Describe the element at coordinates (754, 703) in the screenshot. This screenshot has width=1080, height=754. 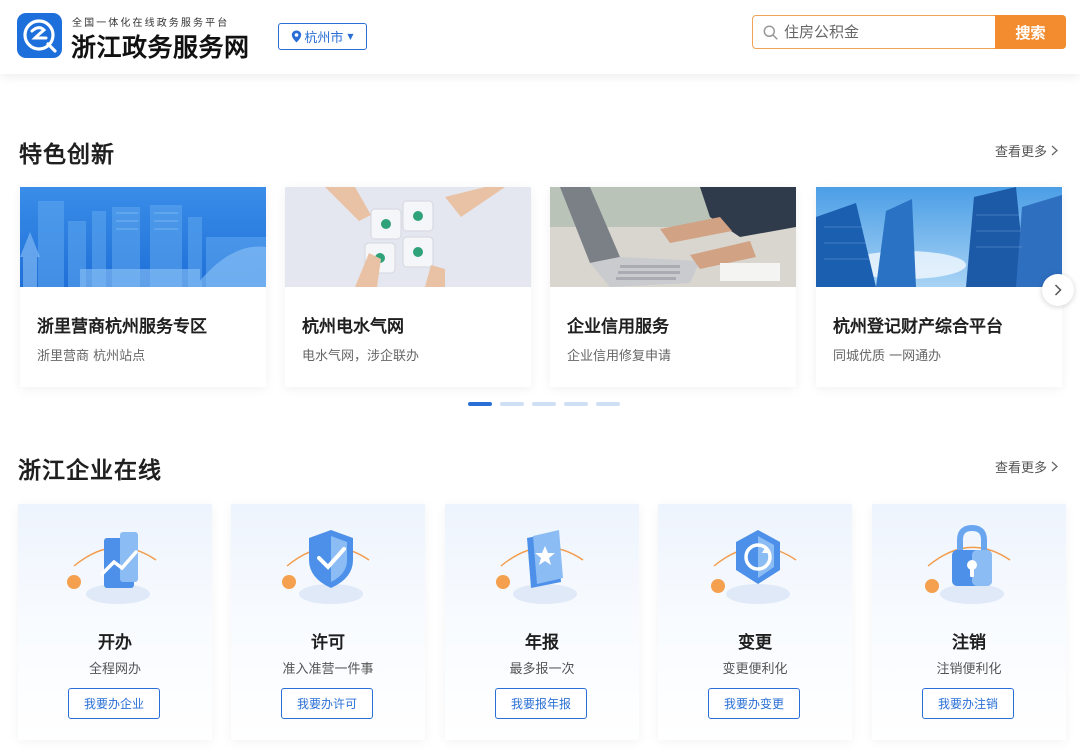
I see `service-action-button: 我要办变更` at that location.